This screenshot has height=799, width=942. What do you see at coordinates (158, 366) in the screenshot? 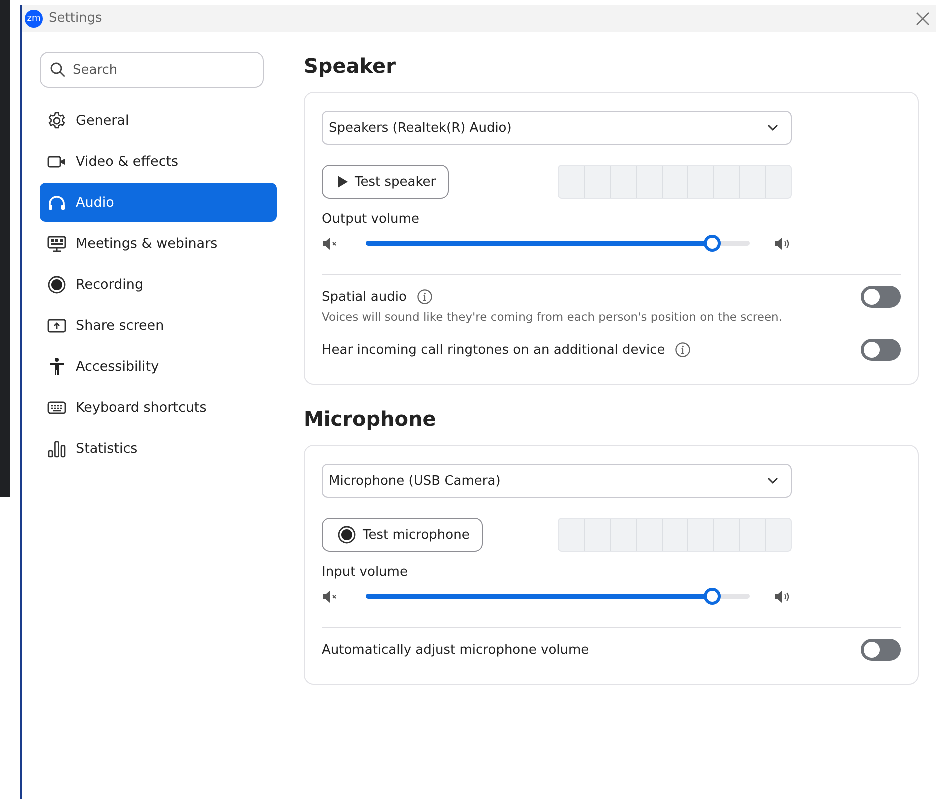
I see `sidebar-item: Accessibility` at bounding box center [158, 366].